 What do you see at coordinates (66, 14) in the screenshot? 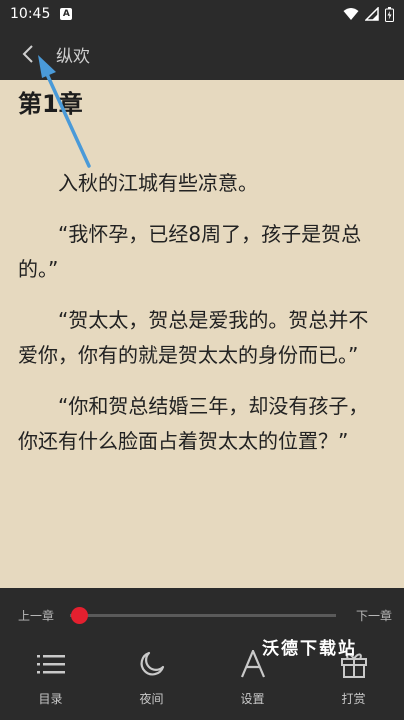
I see `notification-icon: A` at bounding box center [66, 14].